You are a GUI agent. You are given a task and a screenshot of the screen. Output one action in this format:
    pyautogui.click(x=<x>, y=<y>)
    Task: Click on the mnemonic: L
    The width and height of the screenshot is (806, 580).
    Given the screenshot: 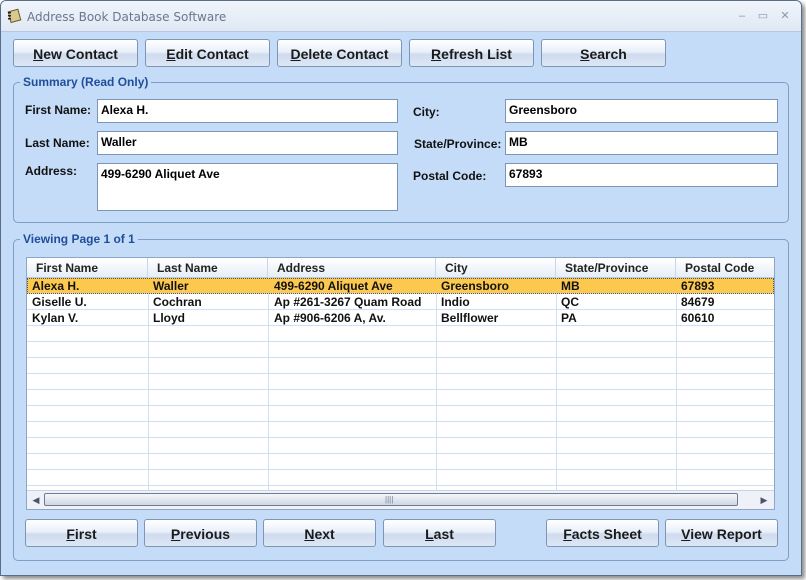 What is the action you would take?
    pyautogui.click(x=429, y=534)
    